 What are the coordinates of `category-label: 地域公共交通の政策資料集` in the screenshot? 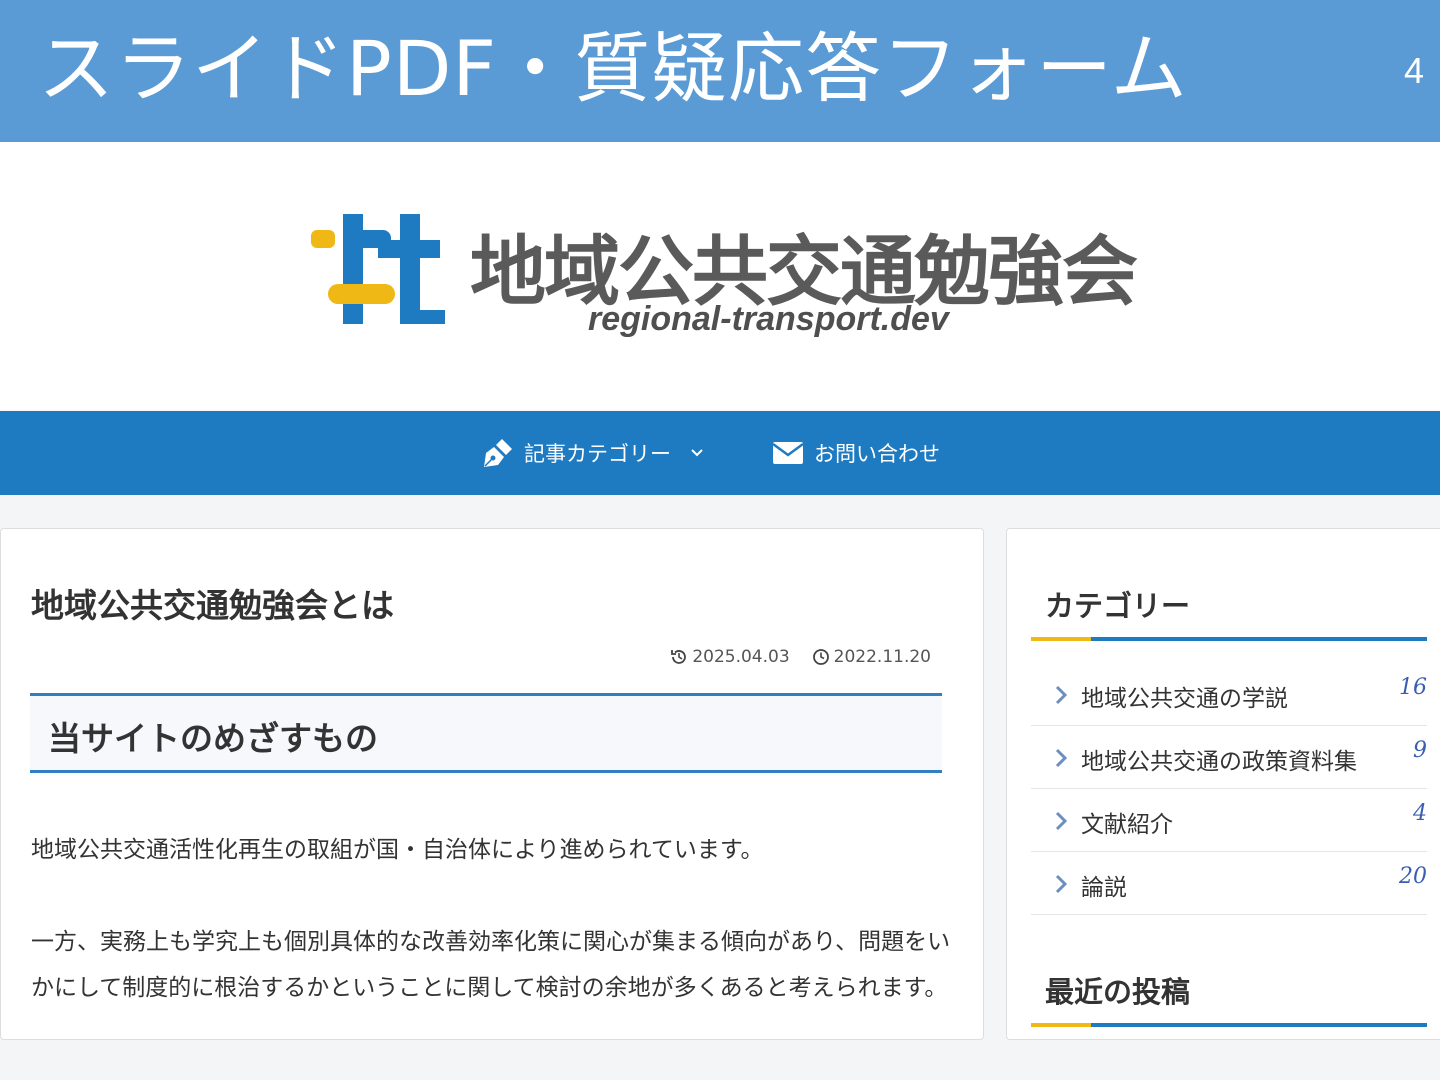 It's located at (1219, 762).